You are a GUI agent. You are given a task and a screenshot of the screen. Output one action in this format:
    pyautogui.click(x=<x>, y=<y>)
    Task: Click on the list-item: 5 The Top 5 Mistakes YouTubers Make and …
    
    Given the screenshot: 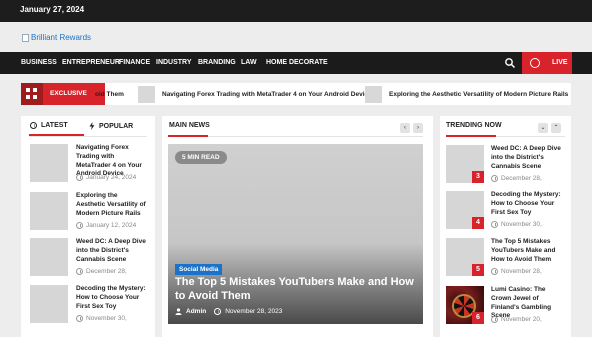 What is the action you would take?
    pyautogui.click(x=506, y=260)
    